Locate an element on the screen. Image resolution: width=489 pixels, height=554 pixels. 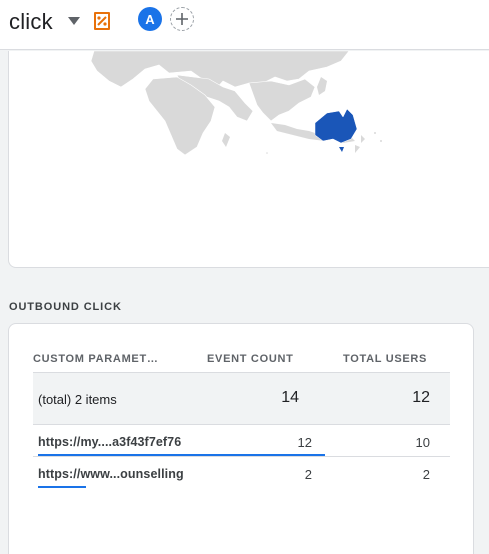
section-title-outbound-click: OUTBOUND CLICK is located at coordinates (65, 307).